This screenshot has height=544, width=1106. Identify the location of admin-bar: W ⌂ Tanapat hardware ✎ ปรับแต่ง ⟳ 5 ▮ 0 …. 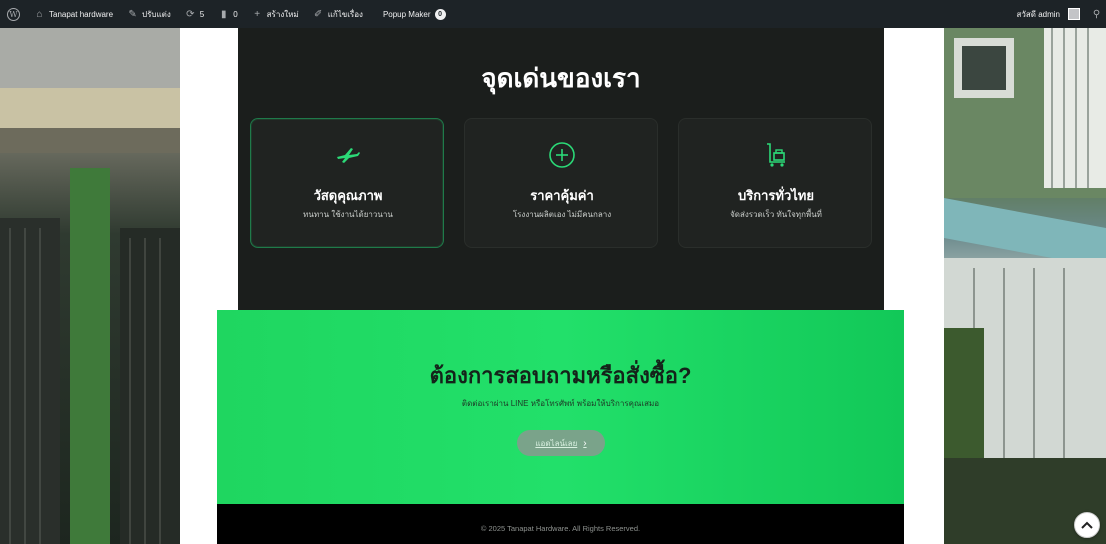
(553, 14).